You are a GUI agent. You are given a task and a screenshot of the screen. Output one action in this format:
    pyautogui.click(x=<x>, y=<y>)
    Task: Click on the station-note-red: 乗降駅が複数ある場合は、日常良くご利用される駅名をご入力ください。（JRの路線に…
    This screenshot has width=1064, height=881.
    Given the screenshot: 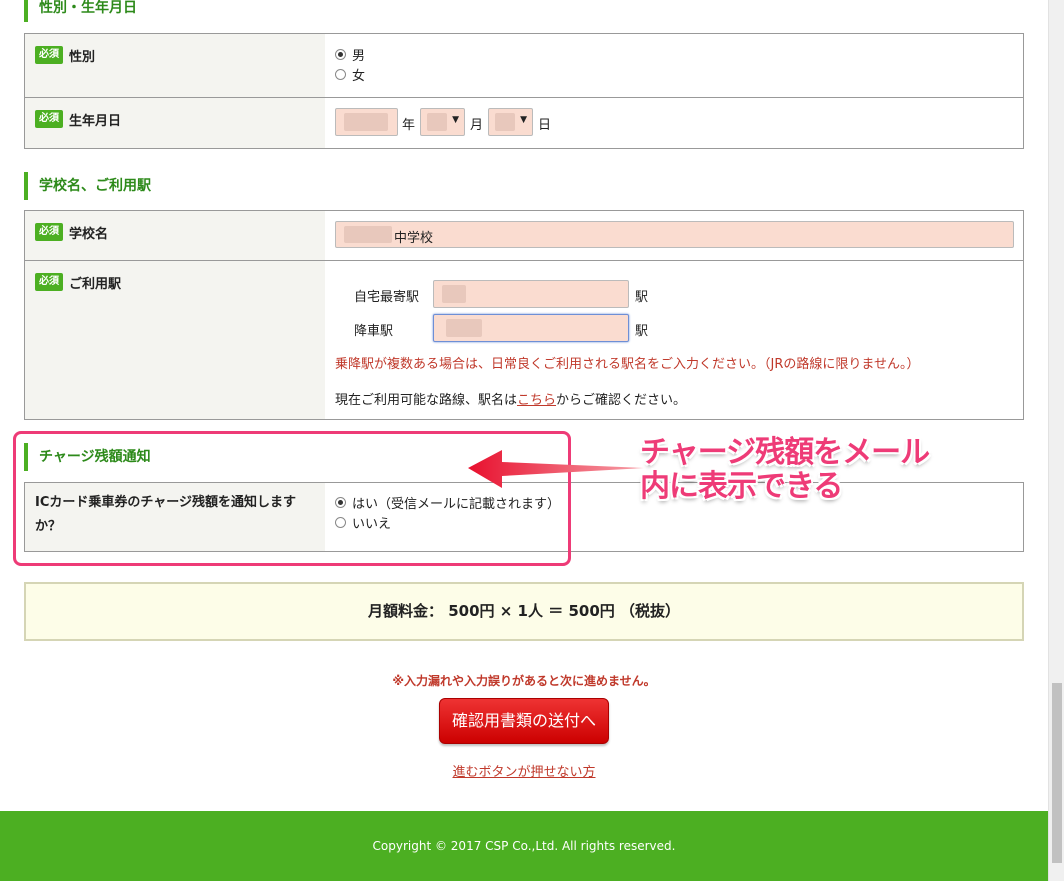 What is the action you would take?
    pyautogui.click(x=627, y=364)
    